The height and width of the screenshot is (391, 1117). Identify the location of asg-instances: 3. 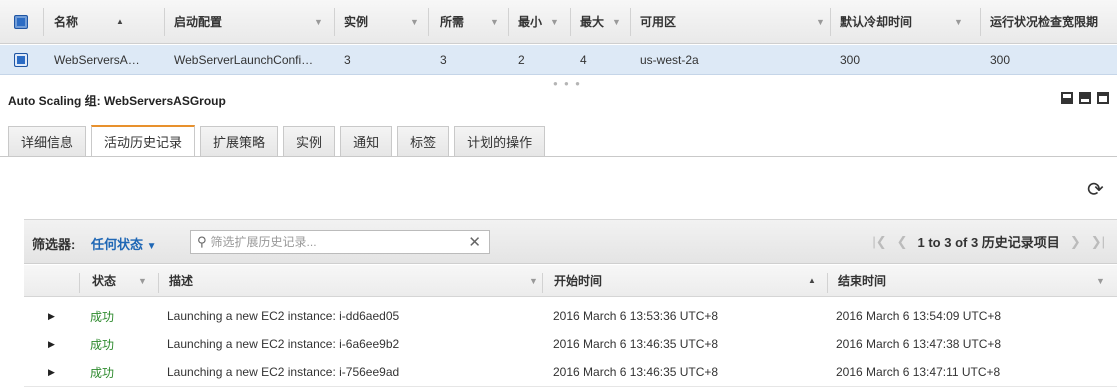
(347, 59).